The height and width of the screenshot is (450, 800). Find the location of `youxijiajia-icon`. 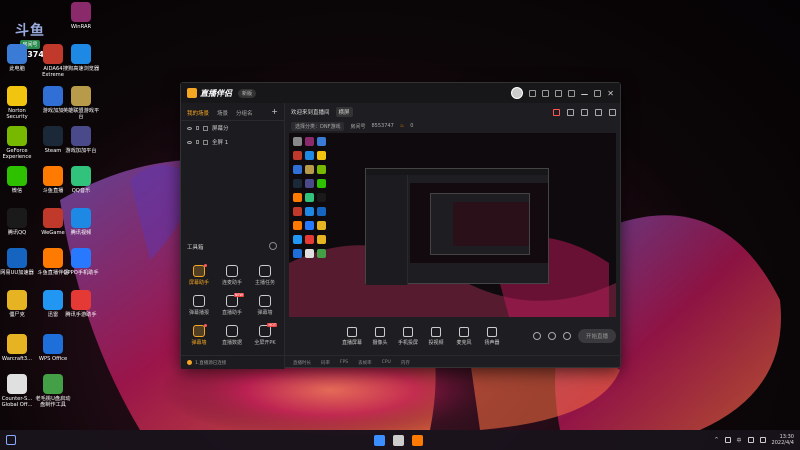

youxijiajia-icon is located at coordinates (53, 96).